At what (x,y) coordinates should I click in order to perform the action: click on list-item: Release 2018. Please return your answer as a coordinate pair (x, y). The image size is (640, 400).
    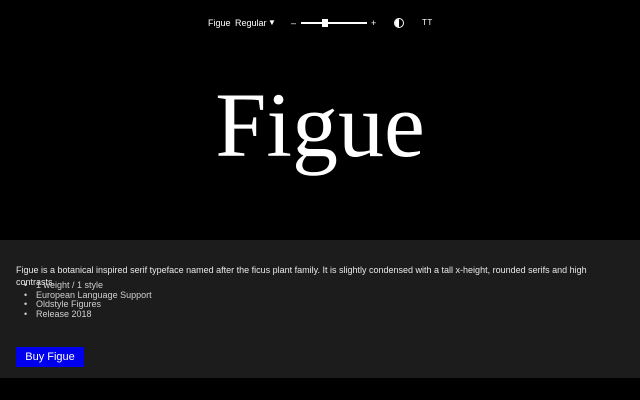
    Looking at the image, I should click on (88, 314).